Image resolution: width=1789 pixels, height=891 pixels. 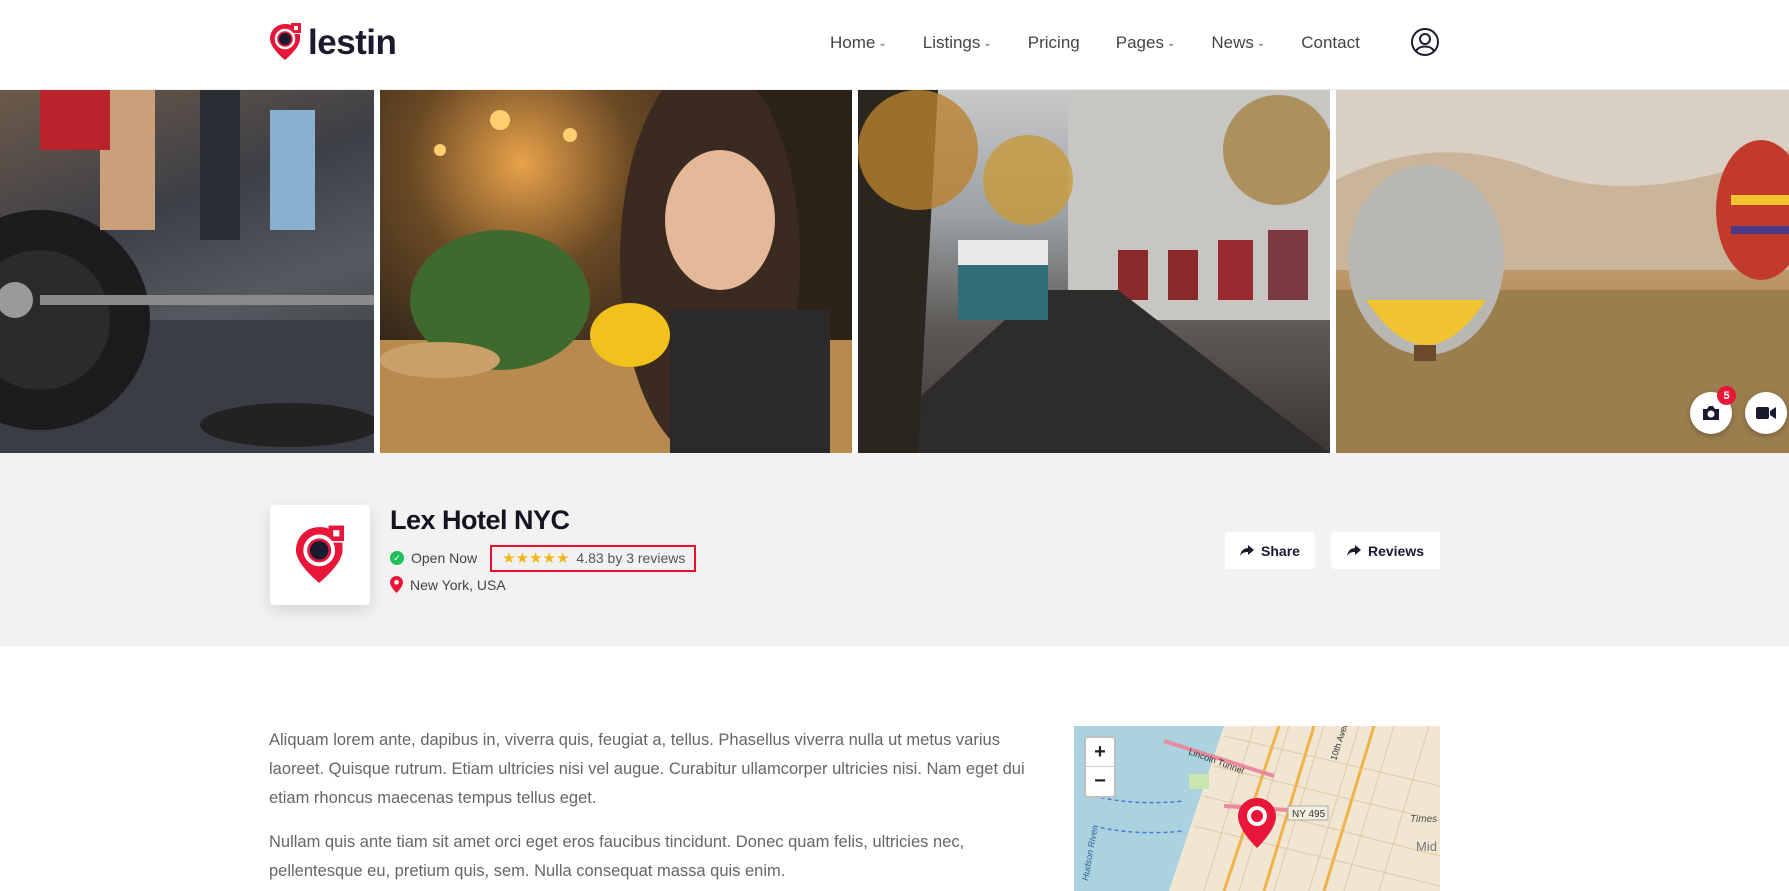 I want to click on location-text: New York, USA, so click(x=458, y=584).